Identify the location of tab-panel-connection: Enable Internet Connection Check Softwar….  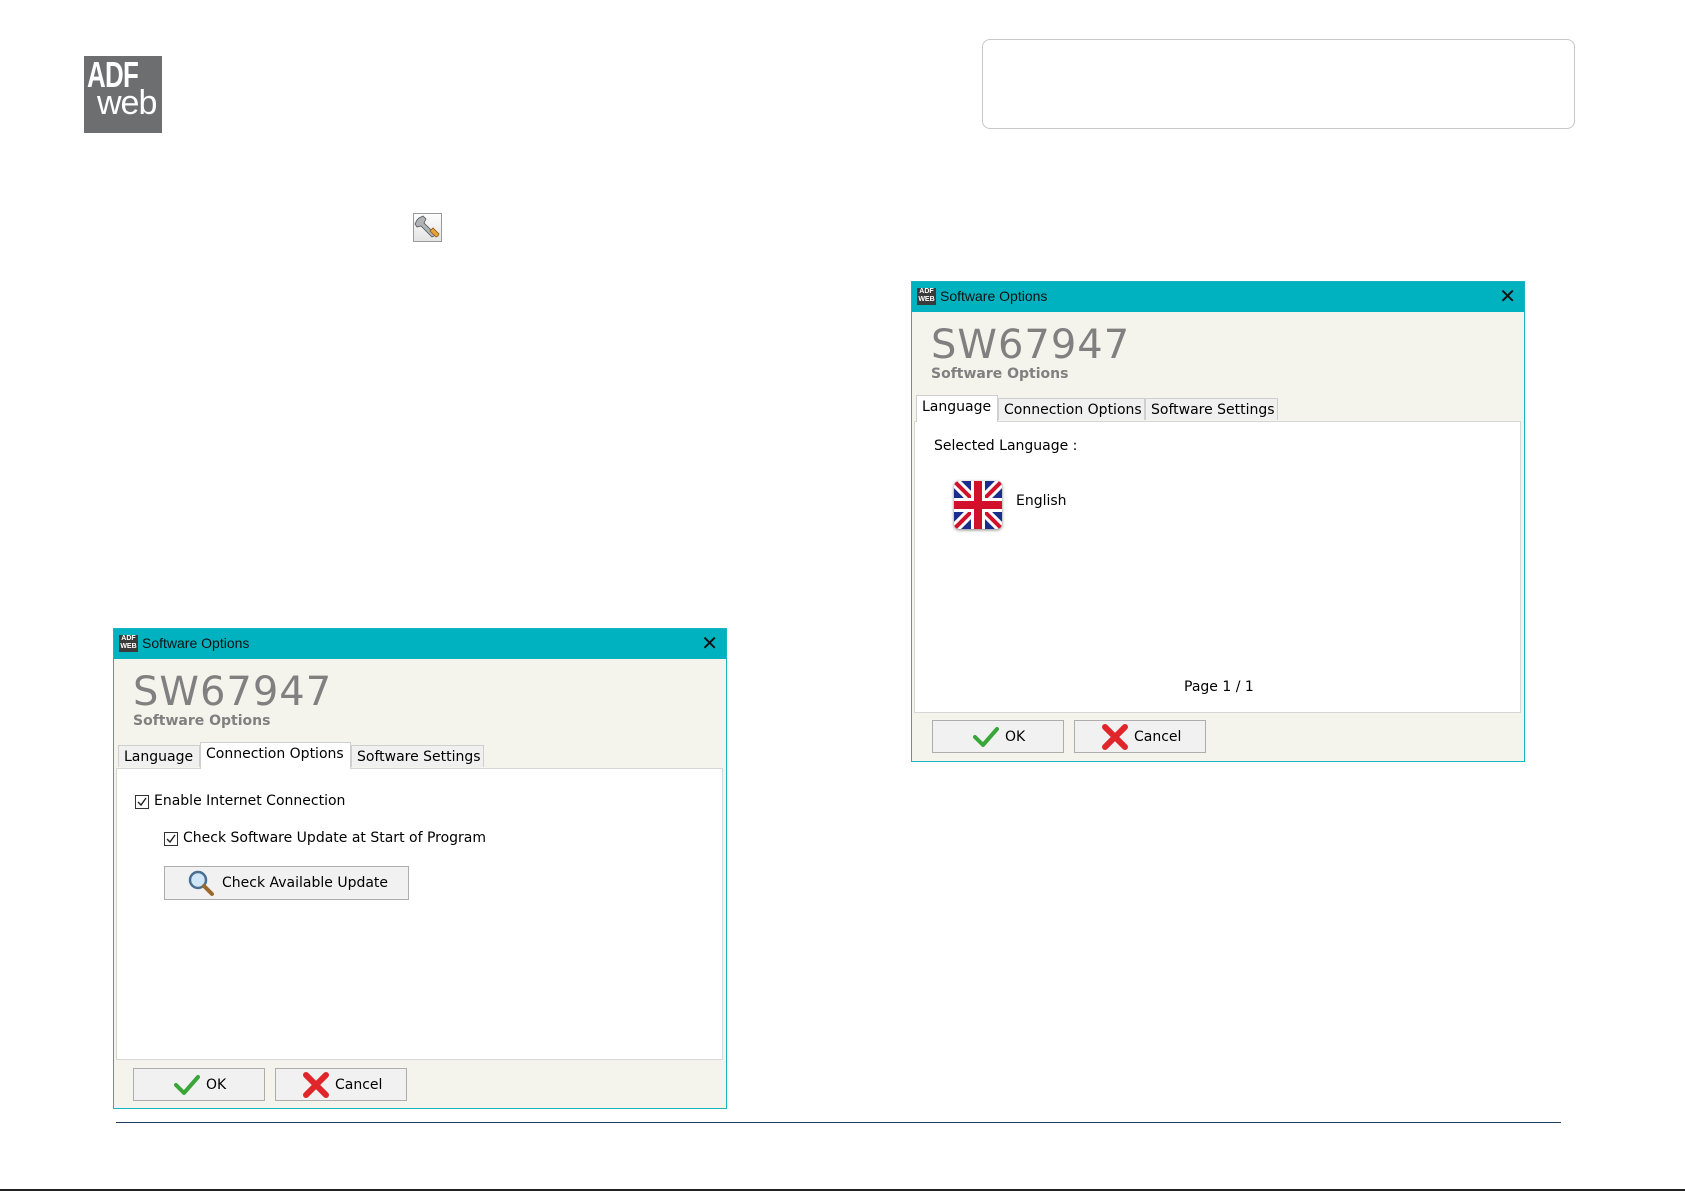
(419, 914).